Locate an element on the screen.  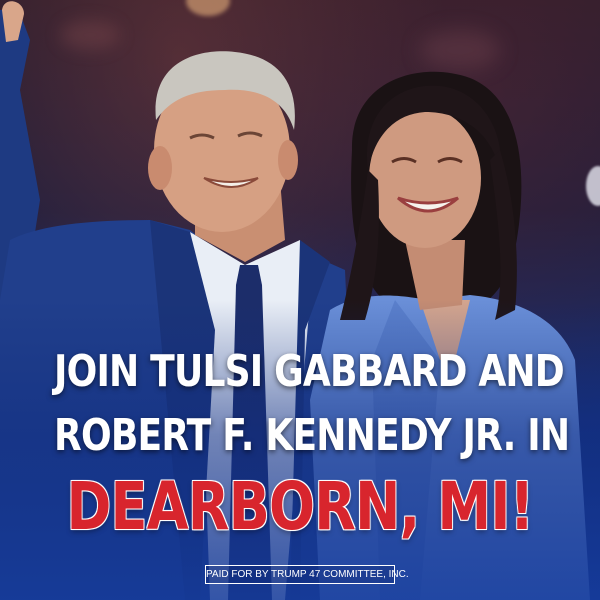
location-headline: DEARBORN, MI! is located at coordinates (300, 506).